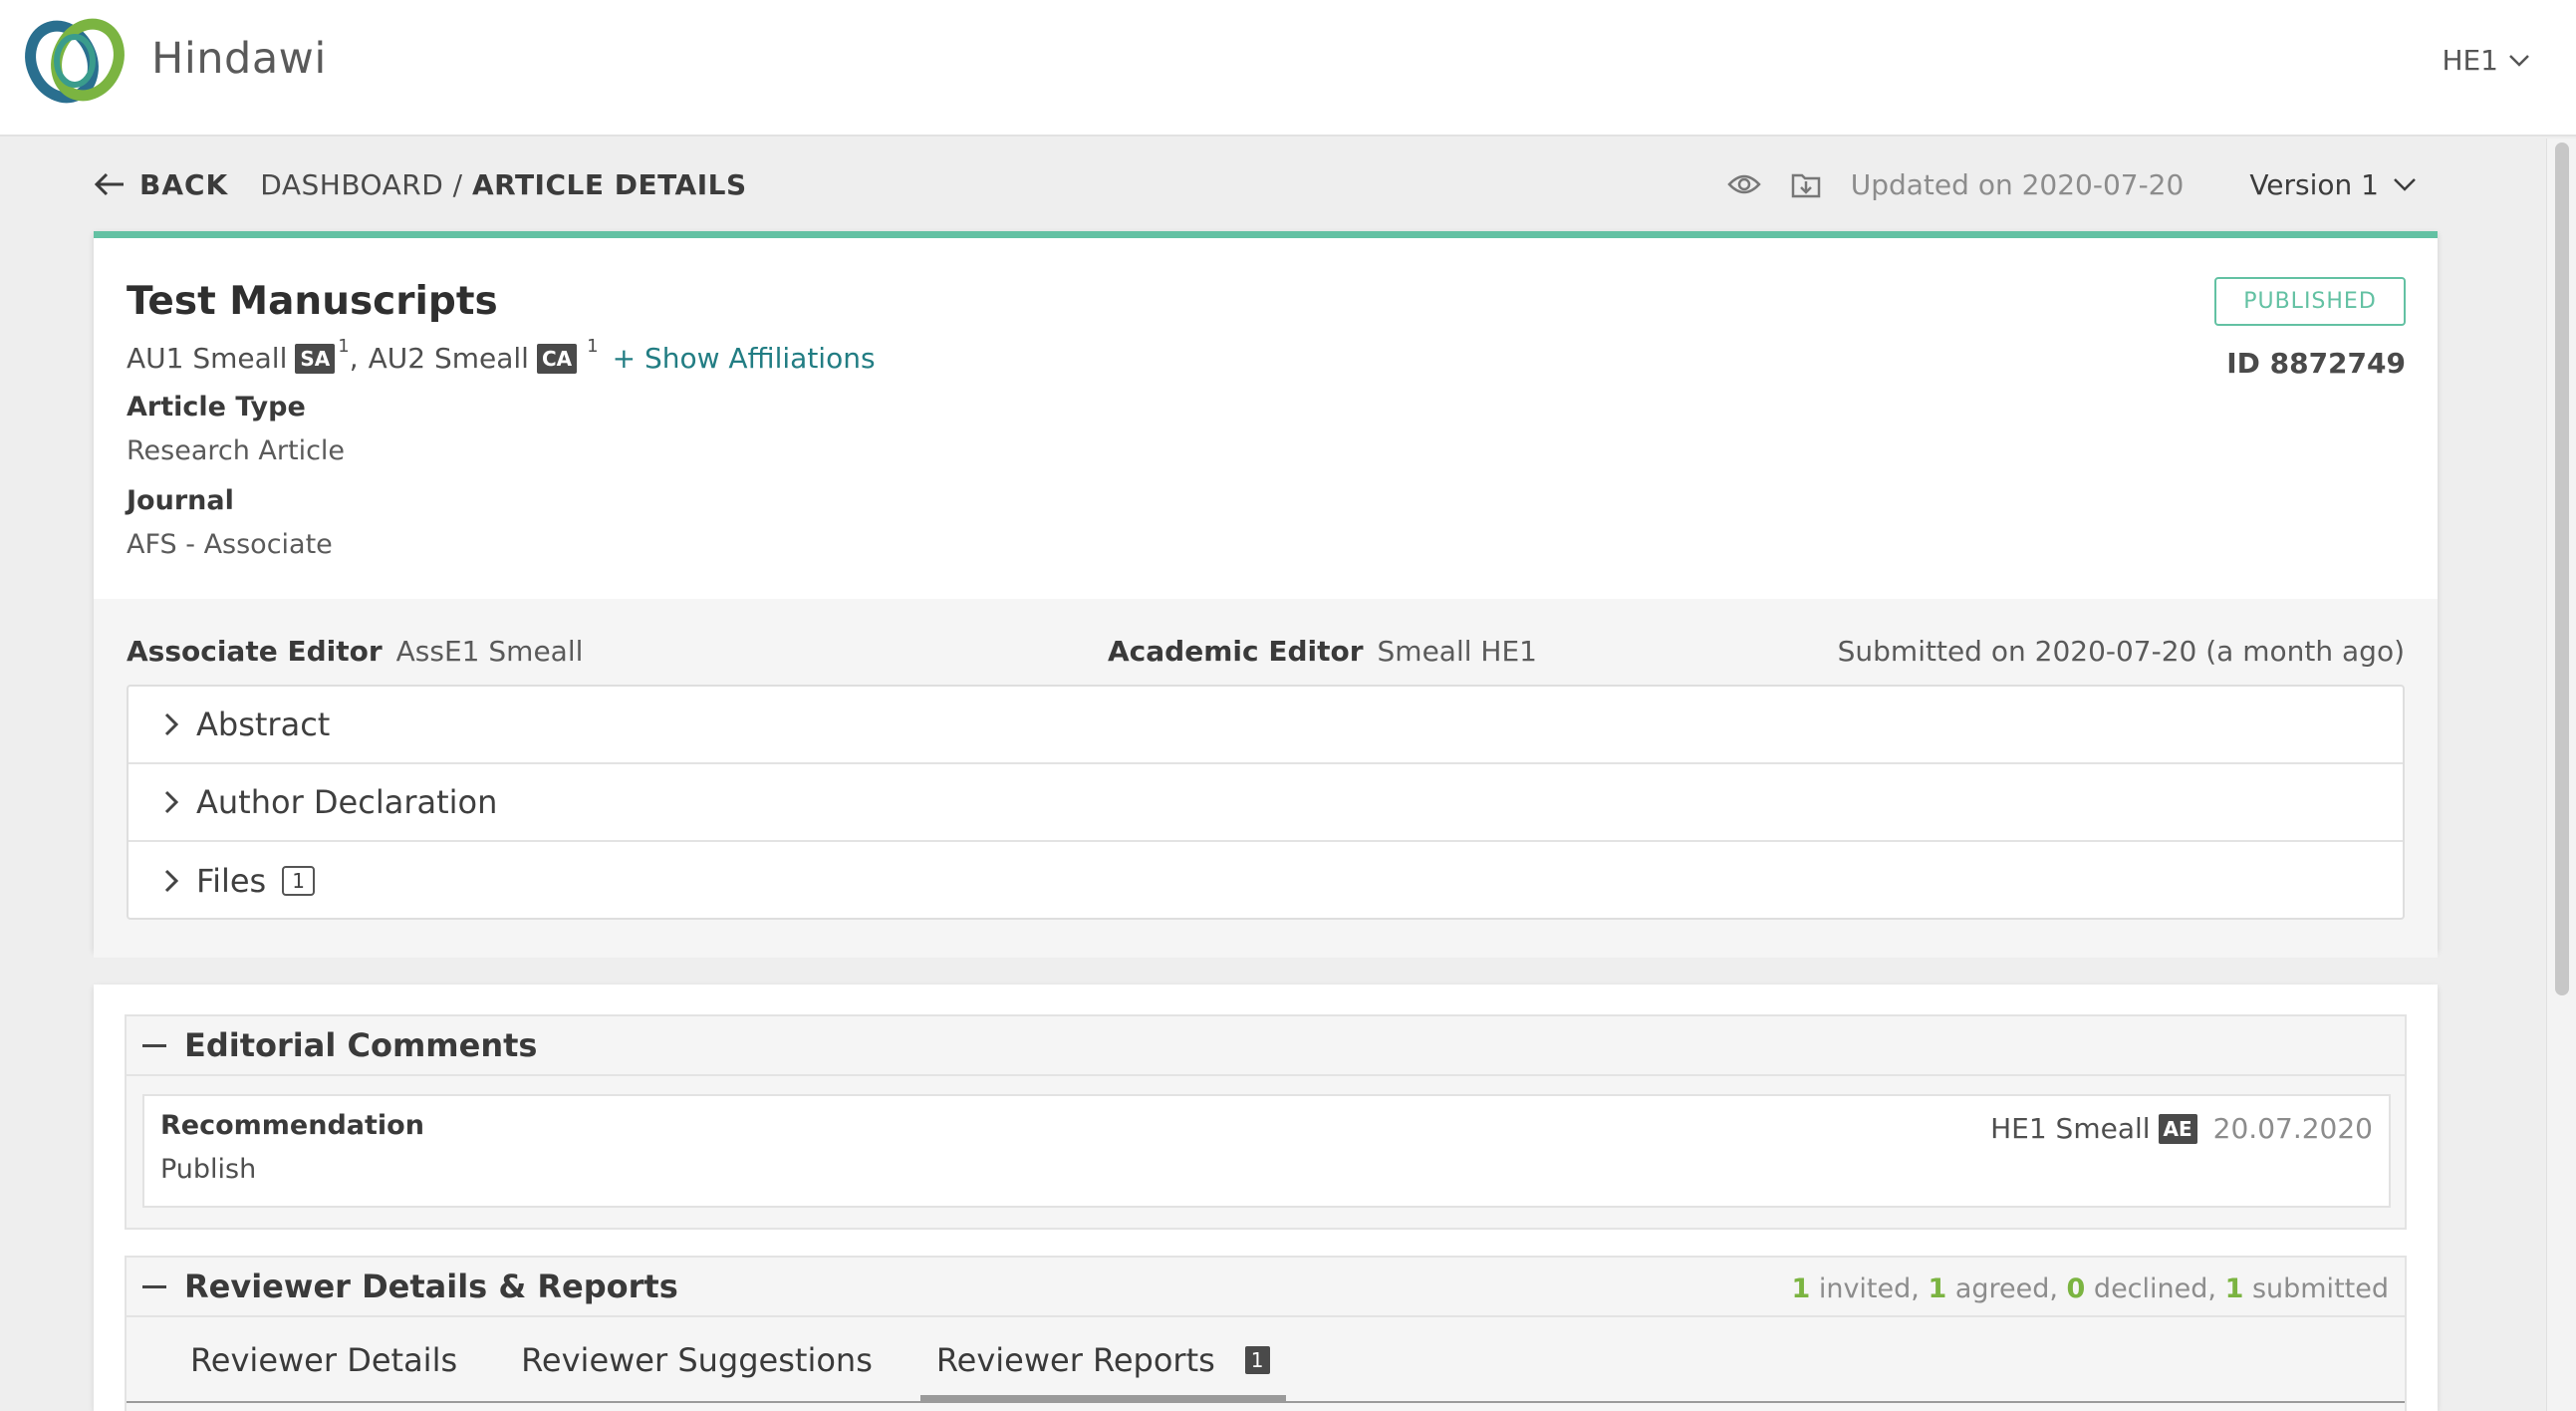 The image size is (2576, 1411). I want to click on journal-label: Journal, so click(180, 500).